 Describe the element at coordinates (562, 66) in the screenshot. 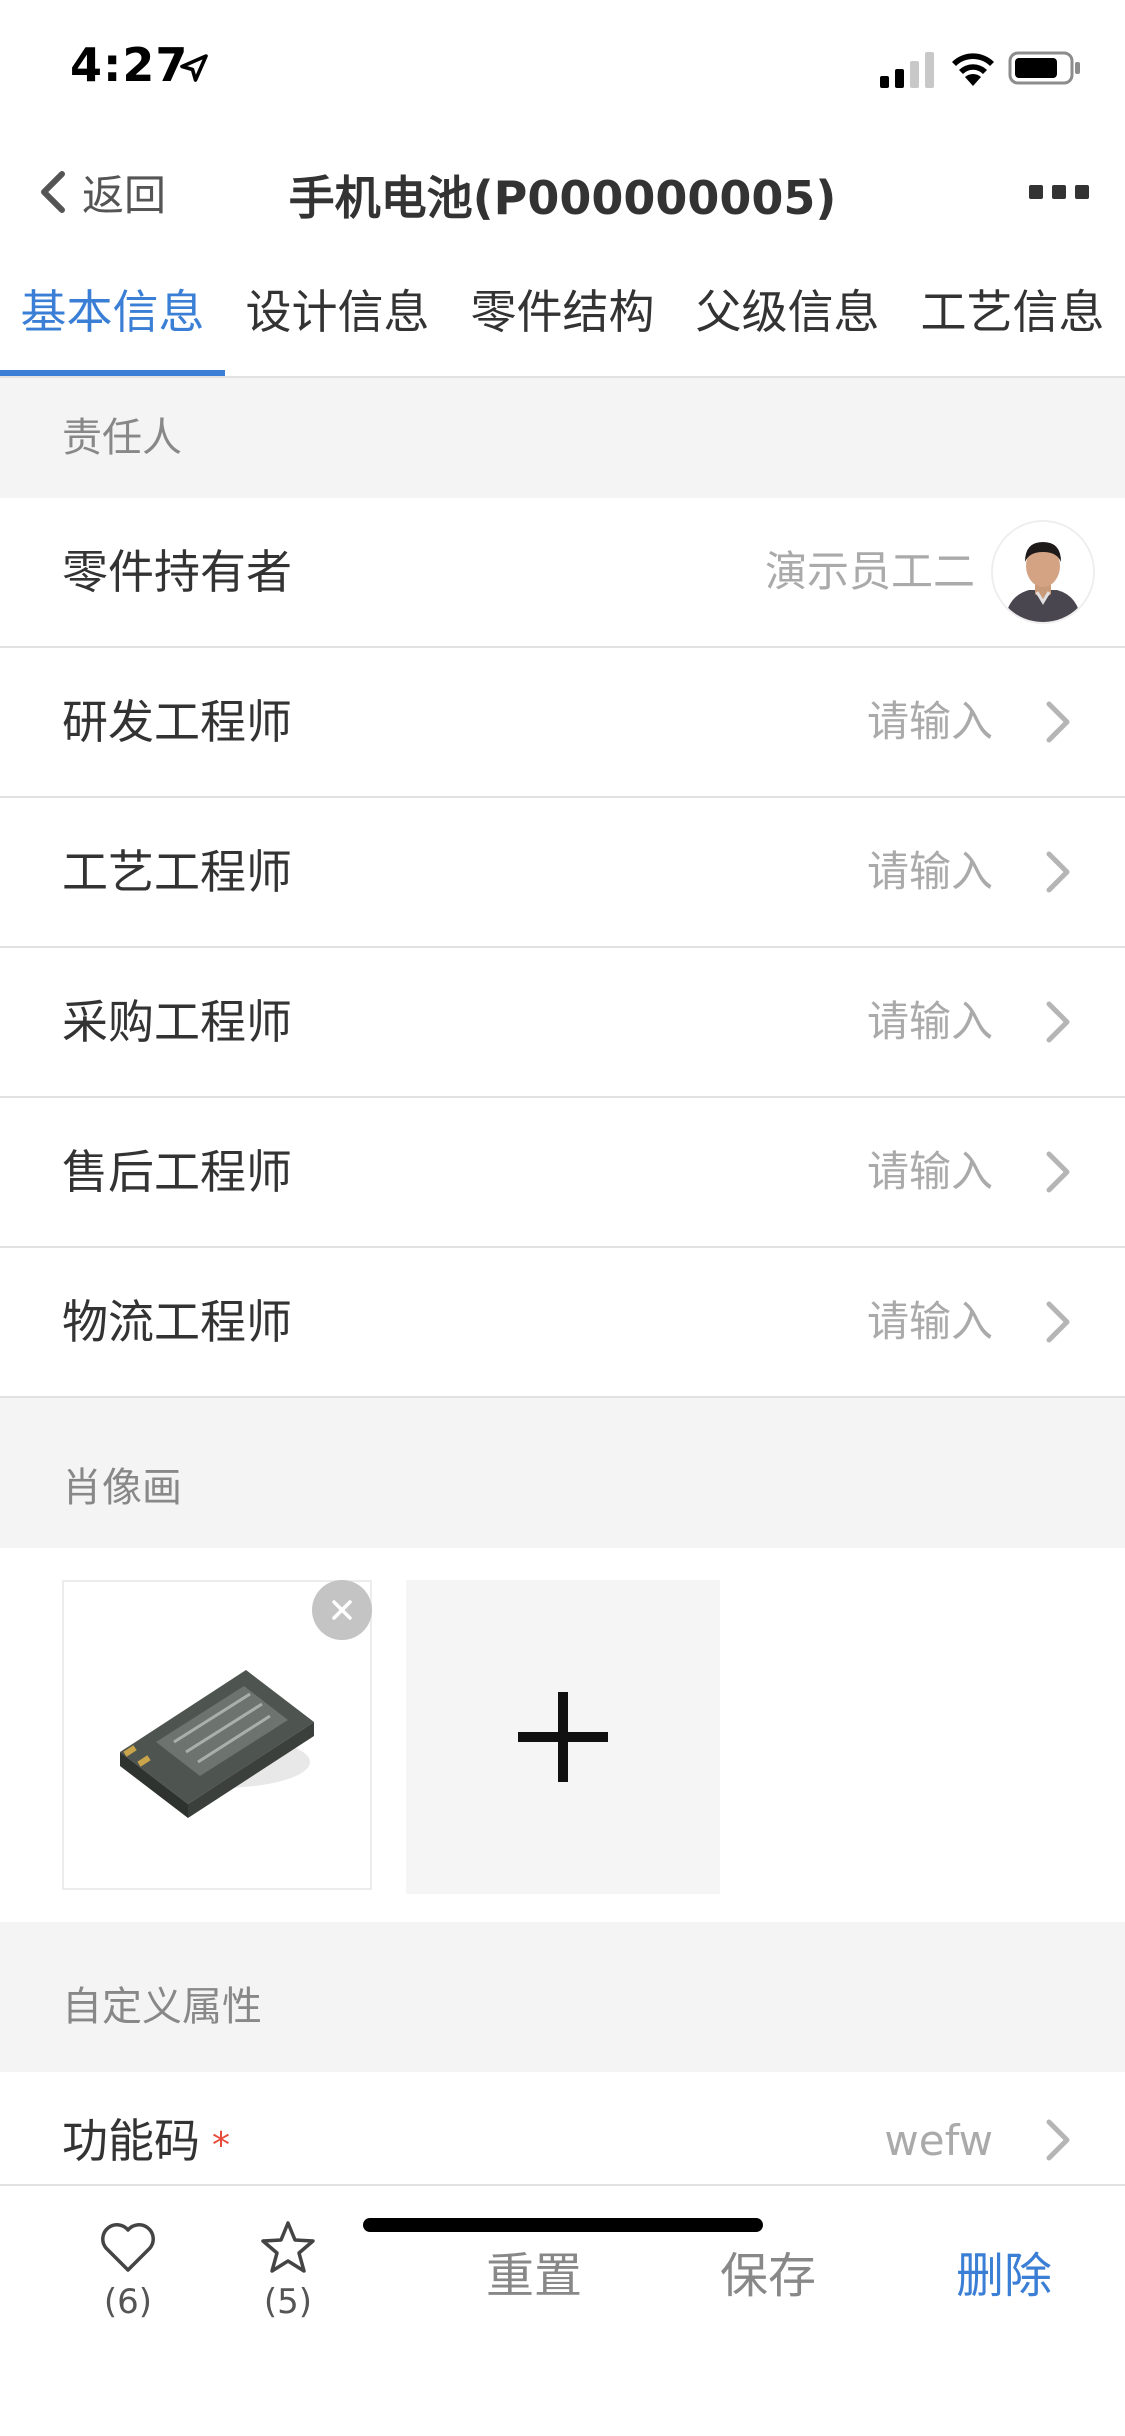

I see `status-bar: 4:27` at that location.